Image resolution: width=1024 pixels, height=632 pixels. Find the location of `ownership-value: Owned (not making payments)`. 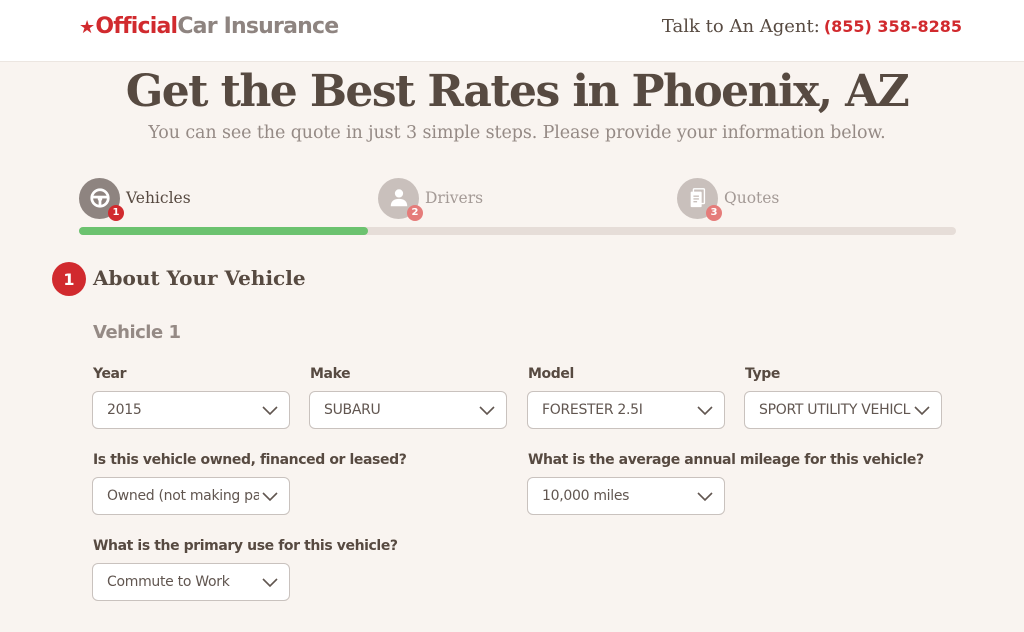

ownership-value: Owned (not making payments) is located at coordinates (183, 496).